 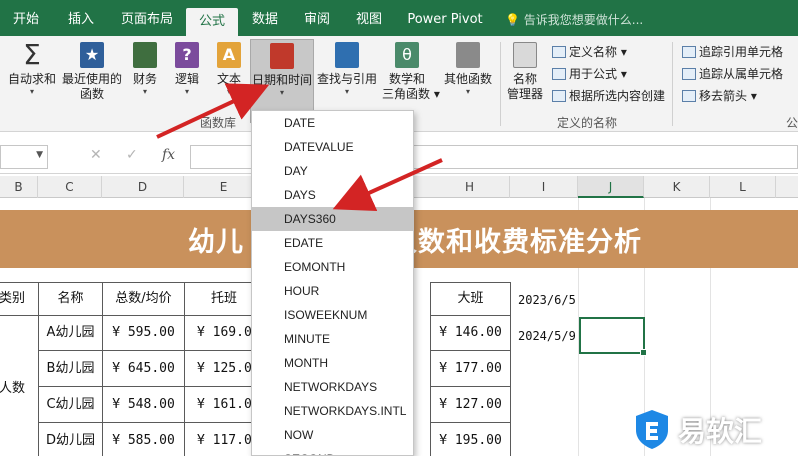 What do you see at coordinates (143, 439) in the screenshot?
I see `table-row-total: ¥ 585.00` at bounding box center [143, 439].